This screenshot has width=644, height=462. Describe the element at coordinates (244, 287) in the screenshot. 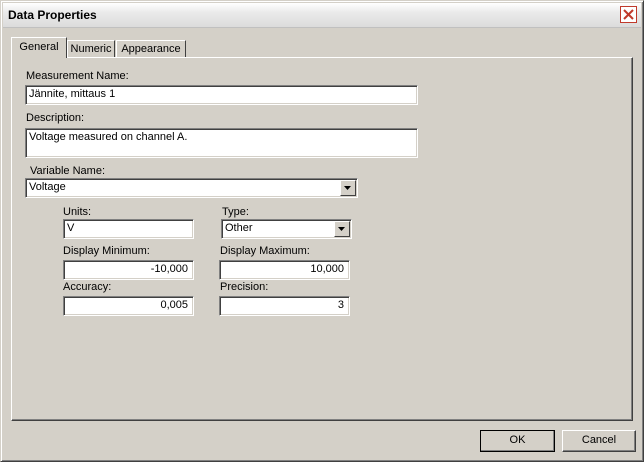

I see `precision-label: Precision:` at that location.